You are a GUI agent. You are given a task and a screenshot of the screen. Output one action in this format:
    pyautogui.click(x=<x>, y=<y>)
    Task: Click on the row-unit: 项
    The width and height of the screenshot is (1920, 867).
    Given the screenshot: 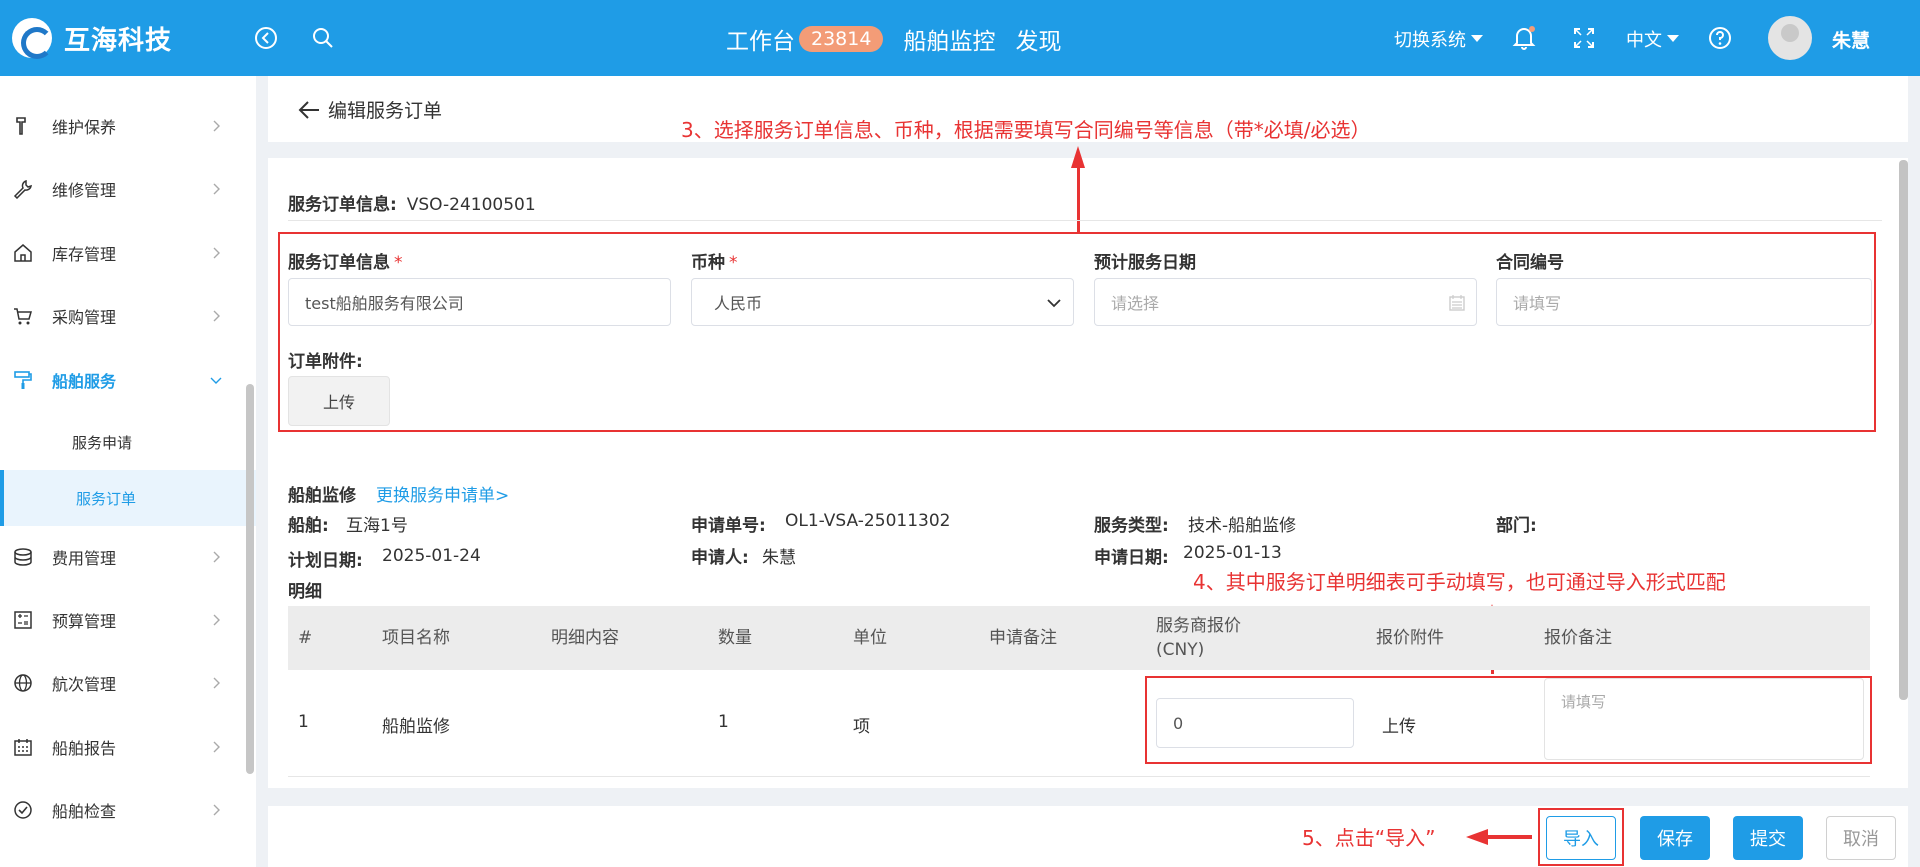 What is the action you would take?
    pyautogui.click(x=861, y=727)
    